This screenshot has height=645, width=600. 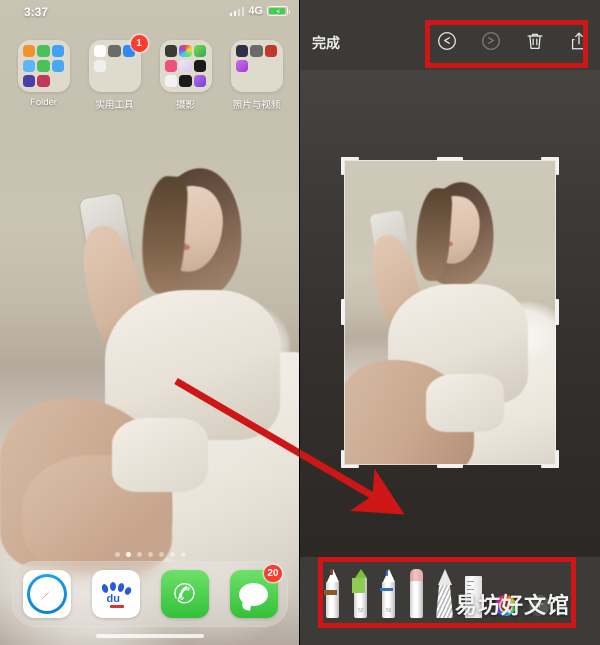 I want to click on dock-app-phone: ✆, so click(x=184, y=594).